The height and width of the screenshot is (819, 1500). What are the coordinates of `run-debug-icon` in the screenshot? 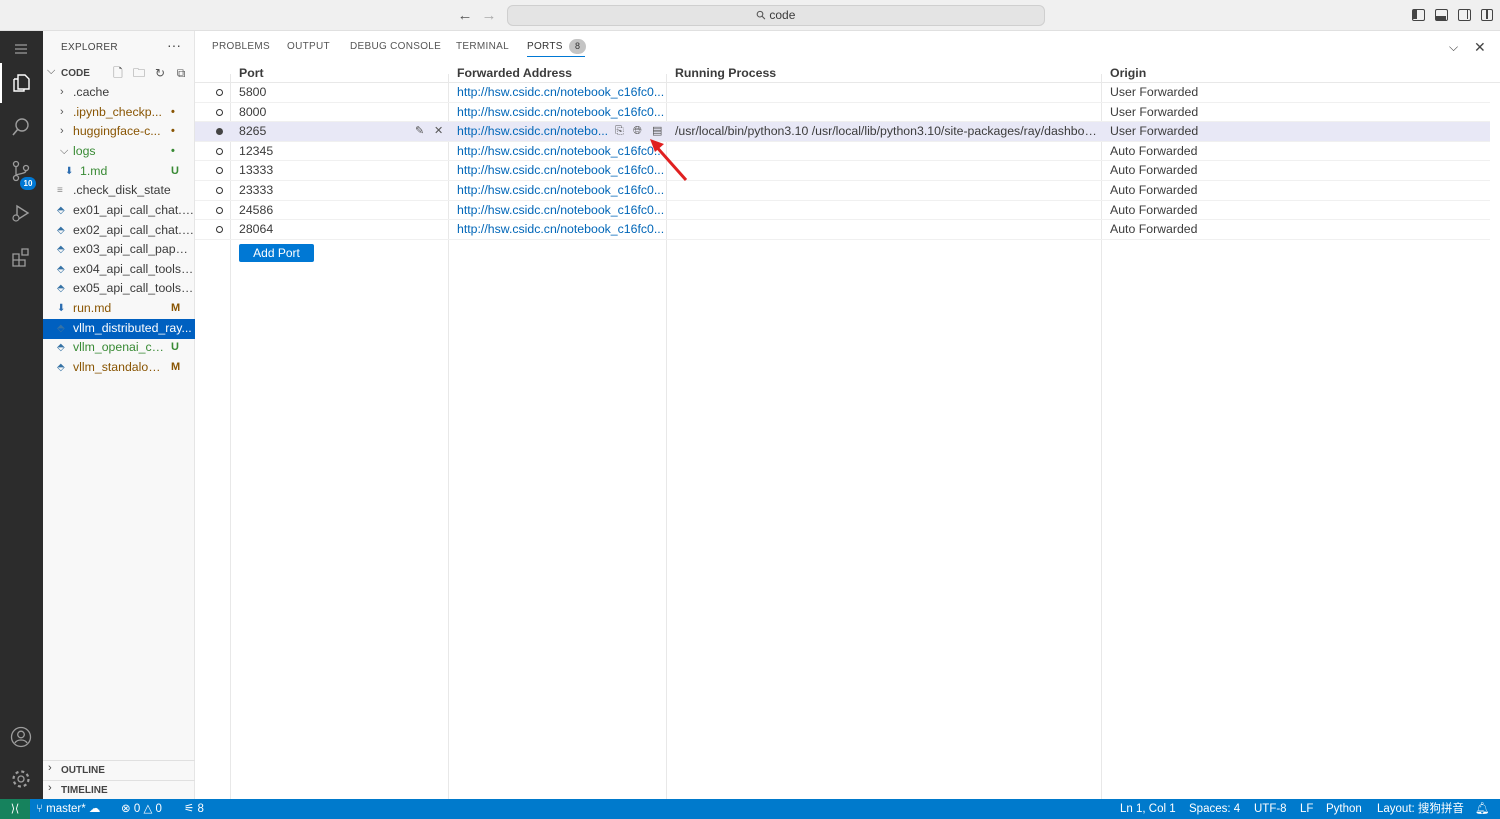 It's located at (21, 213).